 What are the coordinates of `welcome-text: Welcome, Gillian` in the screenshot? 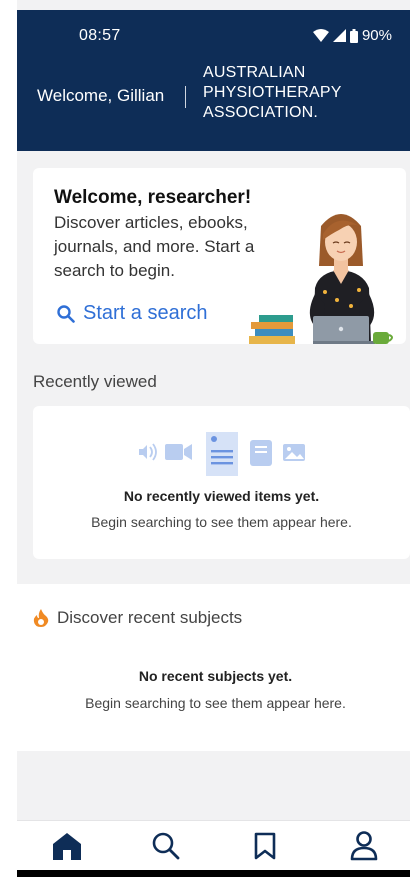 It's located at (101, 95).